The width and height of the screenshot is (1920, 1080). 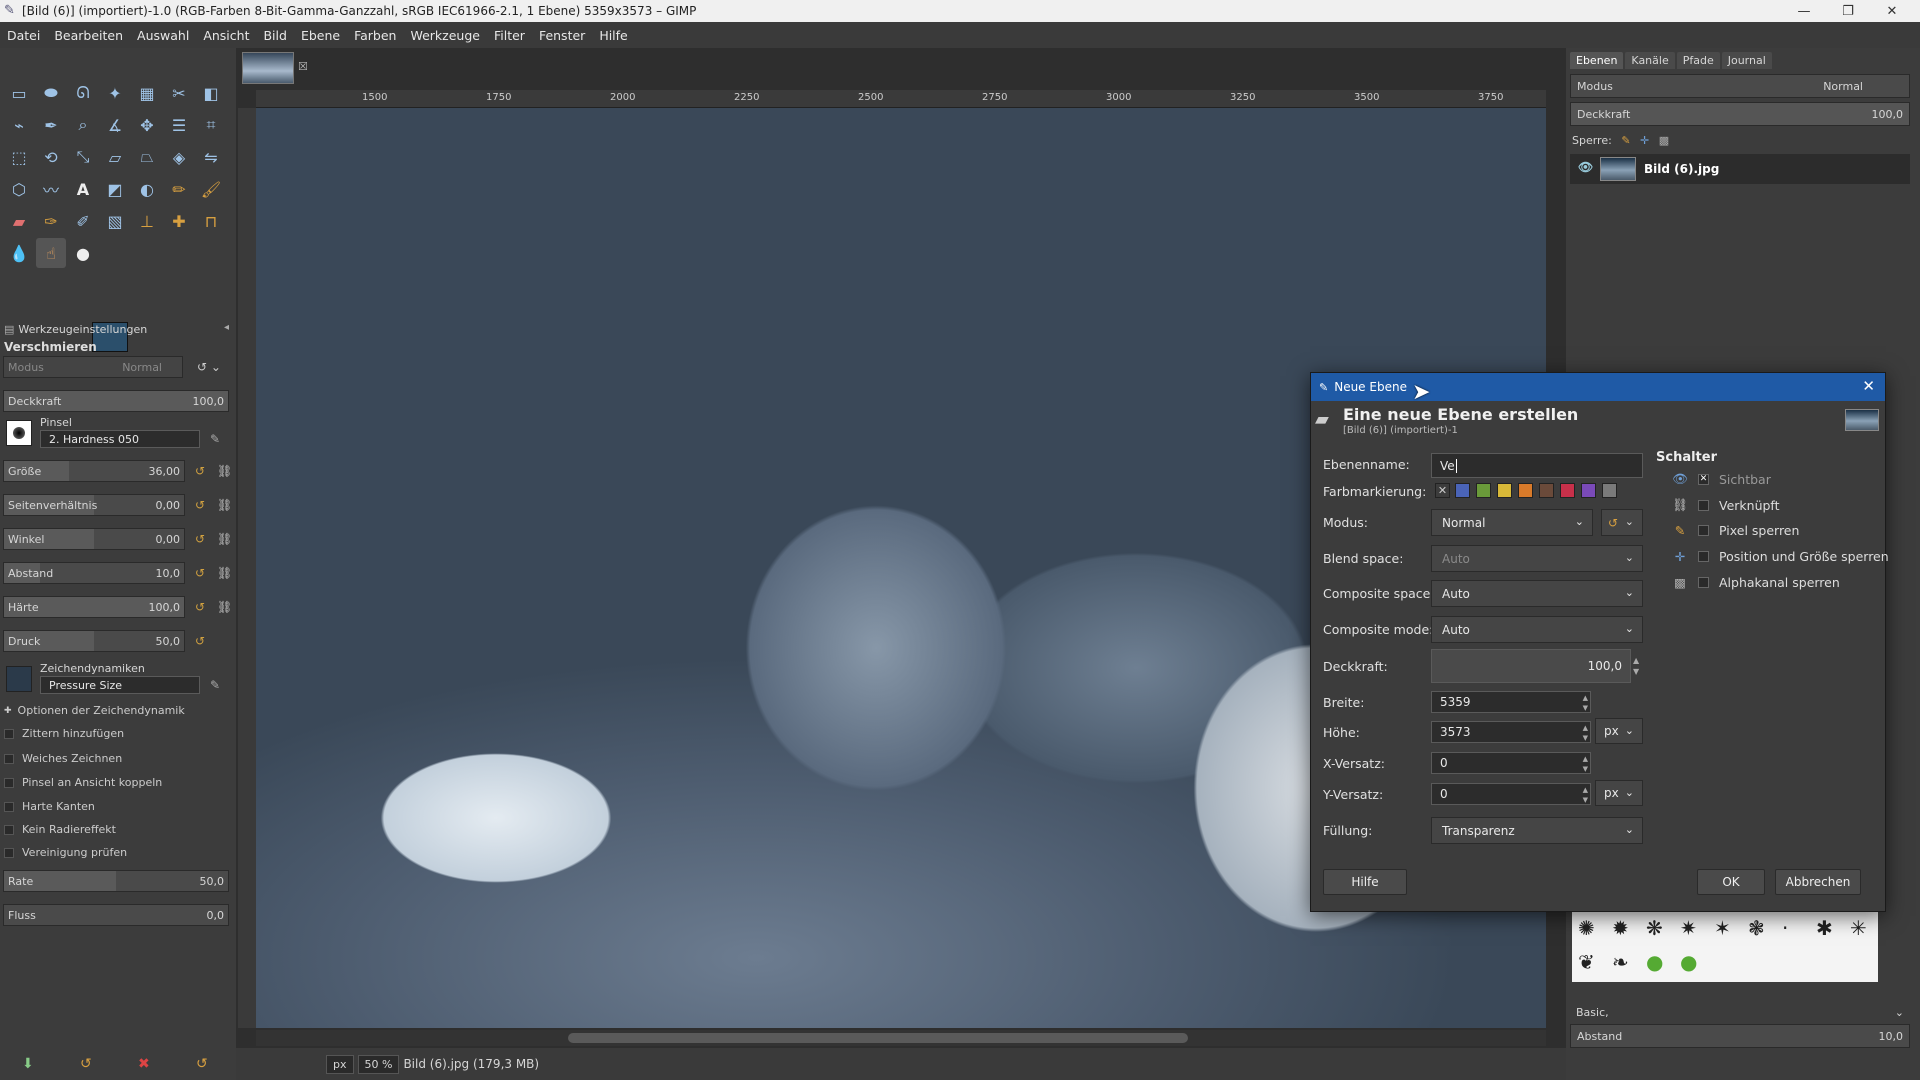 I want to click on close-window-icon: ✕, so click(x=1892, y=11).